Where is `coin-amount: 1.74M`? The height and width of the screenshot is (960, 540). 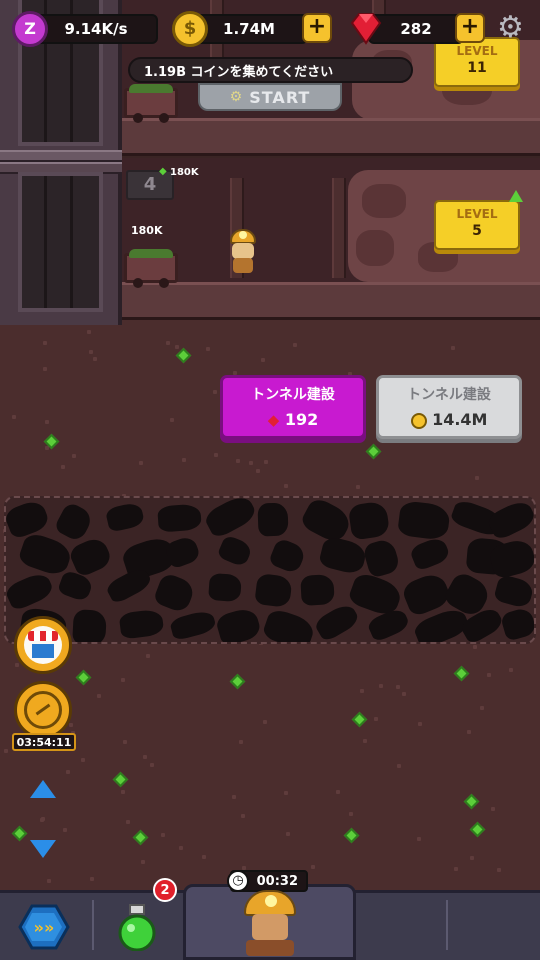 coin-amount: 1.74M is located at coordinates (249, 29).